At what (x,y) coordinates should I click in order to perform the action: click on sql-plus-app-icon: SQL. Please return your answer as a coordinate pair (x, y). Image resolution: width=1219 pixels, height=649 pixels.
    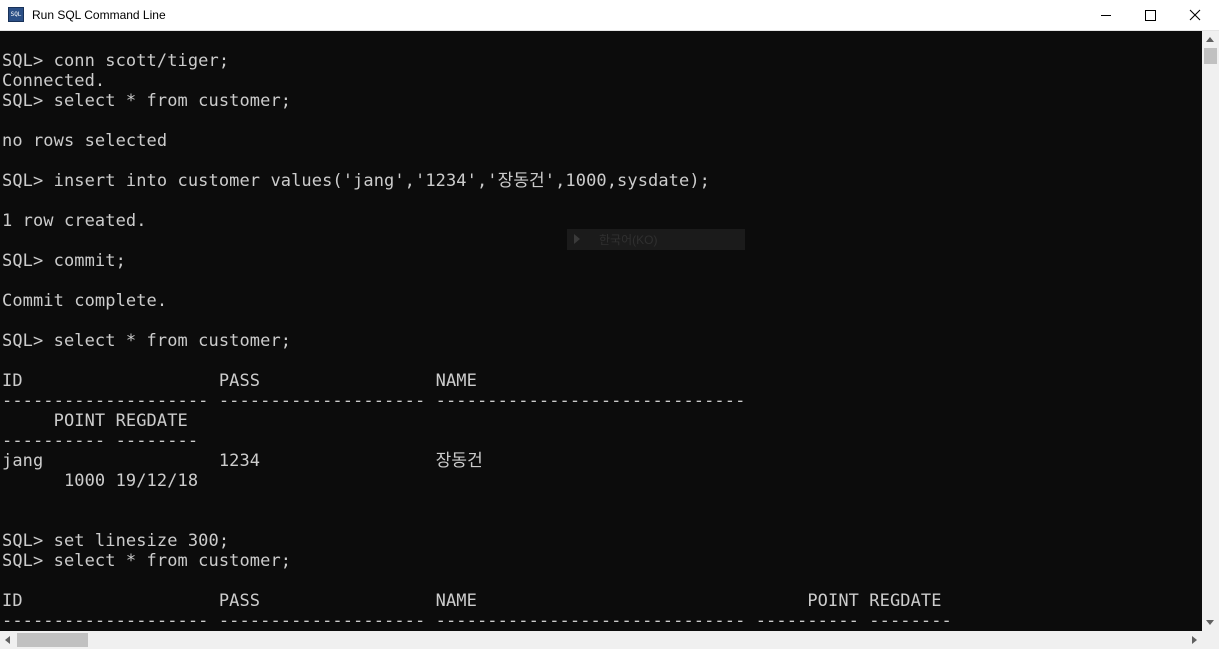
    Looking at the image, I should click on (16, 14).